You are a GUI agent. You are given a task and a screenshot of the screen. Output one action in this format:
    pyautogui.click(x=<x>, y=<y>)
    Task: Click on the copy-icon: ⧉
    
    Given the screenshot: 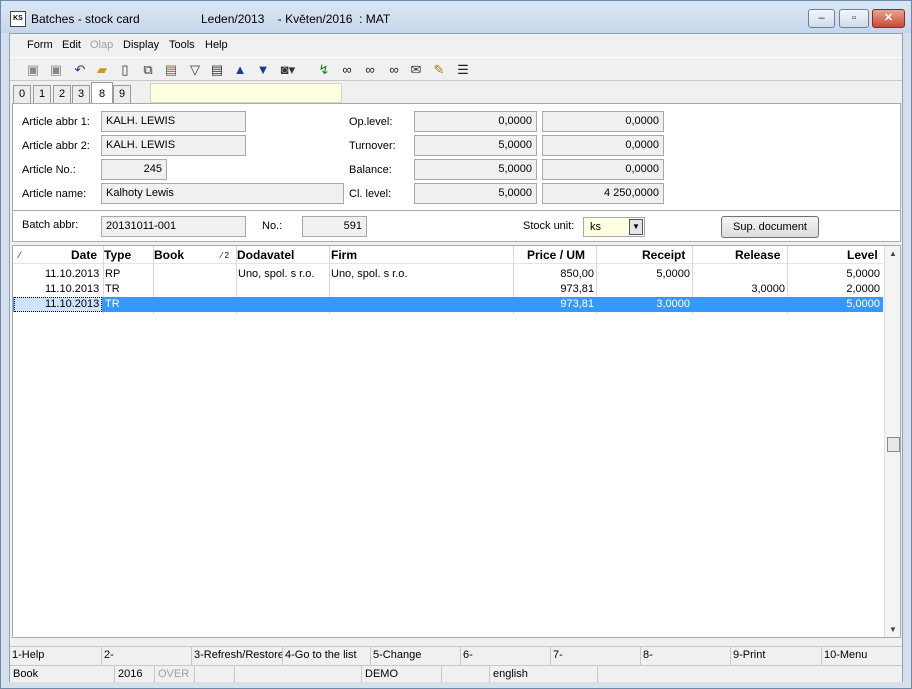 What is the action you would take?
    pyautogui.click(x=148, y=70)
    